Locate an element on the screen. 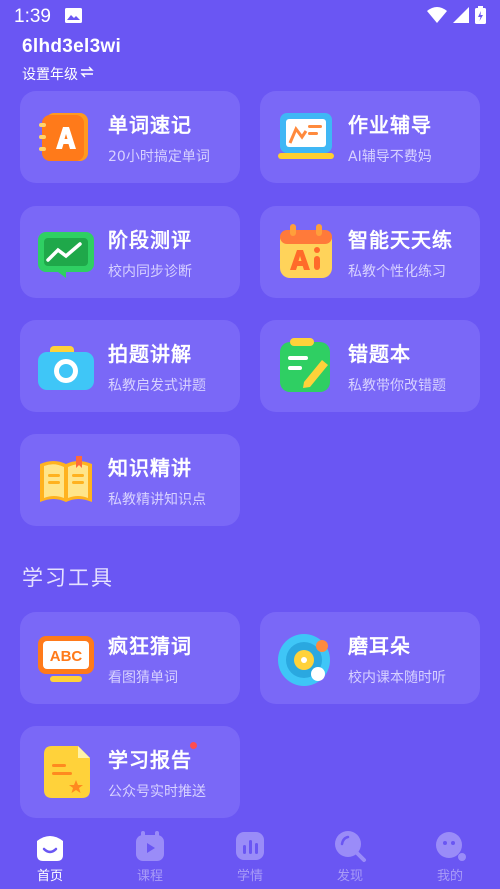 The height and width of the screenshot is (889, 500). card-photo-explain: 拍题讲解 私教启发式讲题 is located at coordinates (130, 366).